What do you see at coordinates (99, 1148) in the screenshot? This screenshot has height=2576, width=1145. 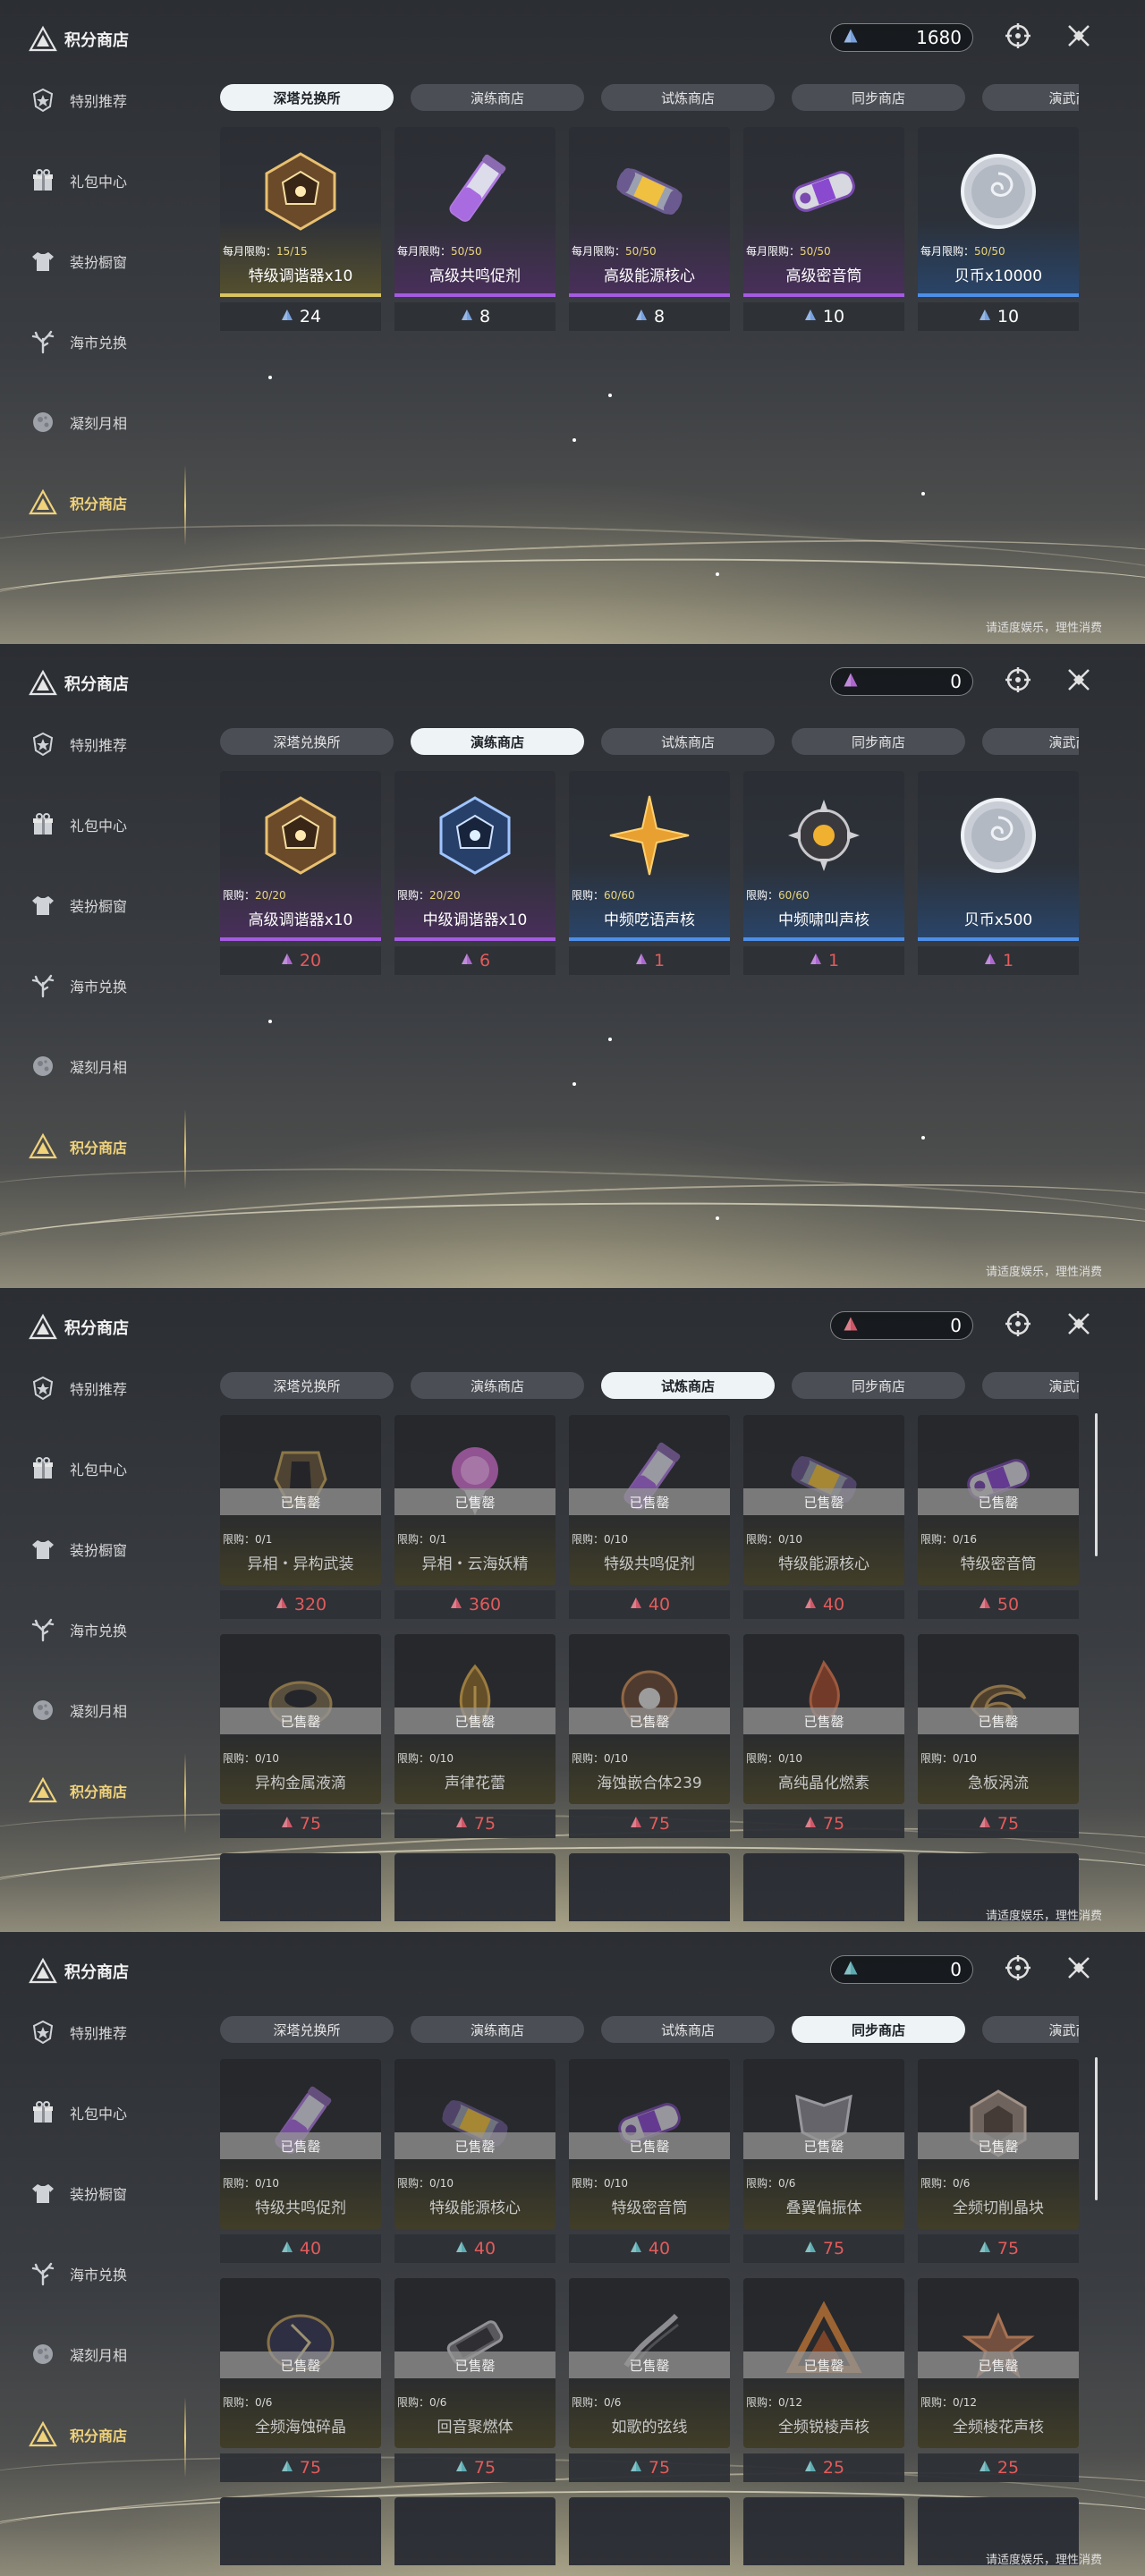 I see `sidebar-item-label: 积分商店` at bounding box center [99, 1148].